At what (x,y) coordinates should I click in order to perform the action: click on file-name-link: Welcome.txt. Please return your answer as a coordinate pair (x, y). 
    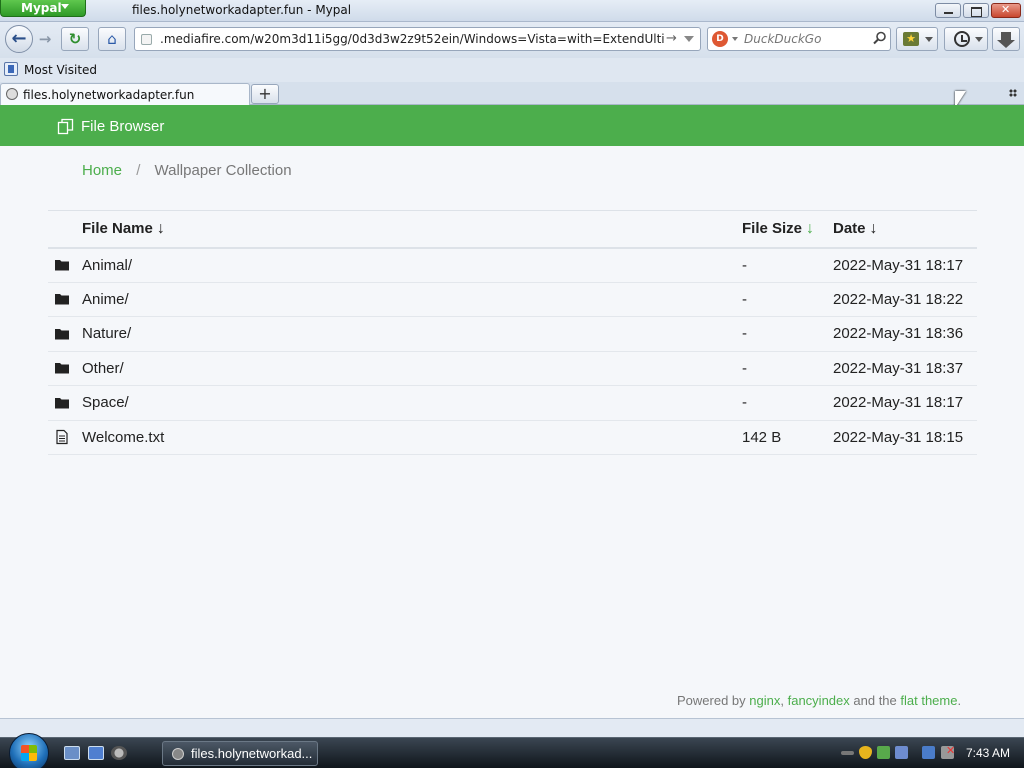
    Looking at the image, I should click on (123, 437).